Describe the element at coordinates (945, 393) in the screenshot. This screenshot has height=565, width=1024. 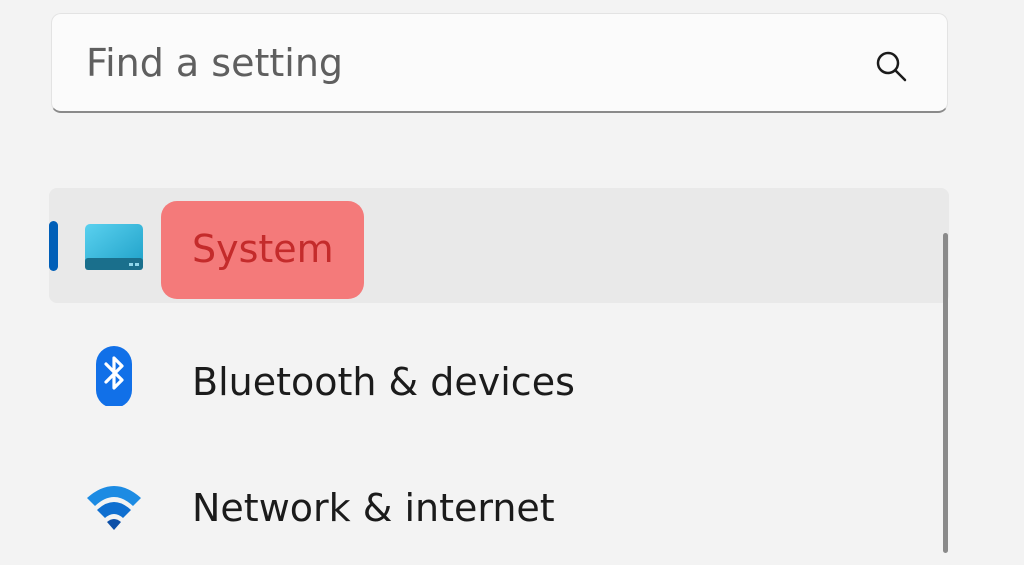
I see `scrollbar` at that location.